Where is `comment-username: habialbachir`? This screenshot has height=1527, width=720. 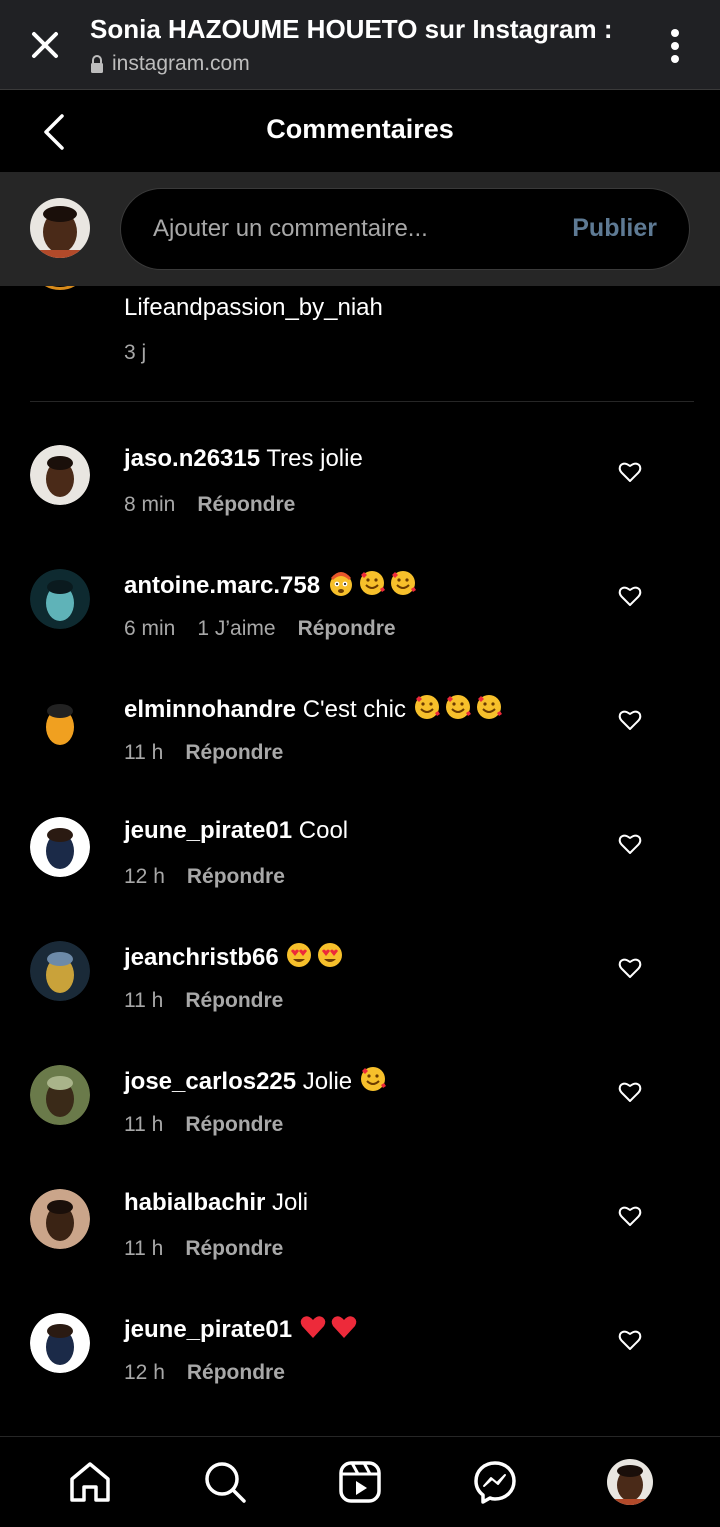
comment-username: habialbachir is located at coordinates (194, 1202).